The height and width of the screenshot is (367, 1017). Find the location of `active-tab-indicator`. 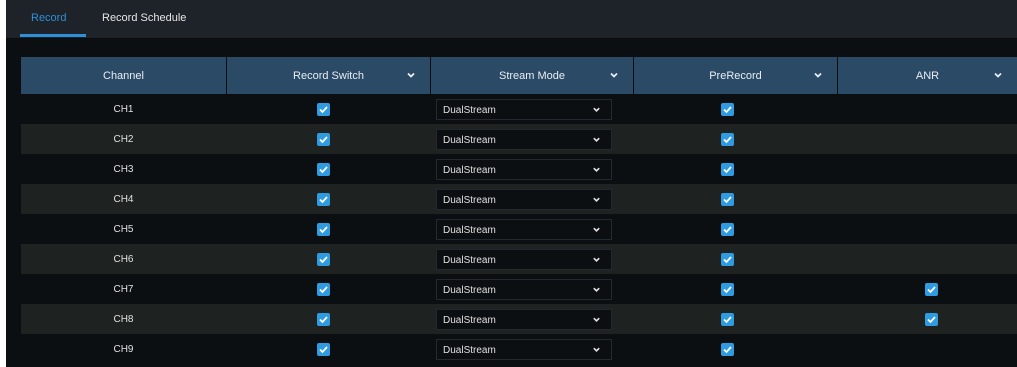

active-tab-indicator is located at coordinates (53, 35).